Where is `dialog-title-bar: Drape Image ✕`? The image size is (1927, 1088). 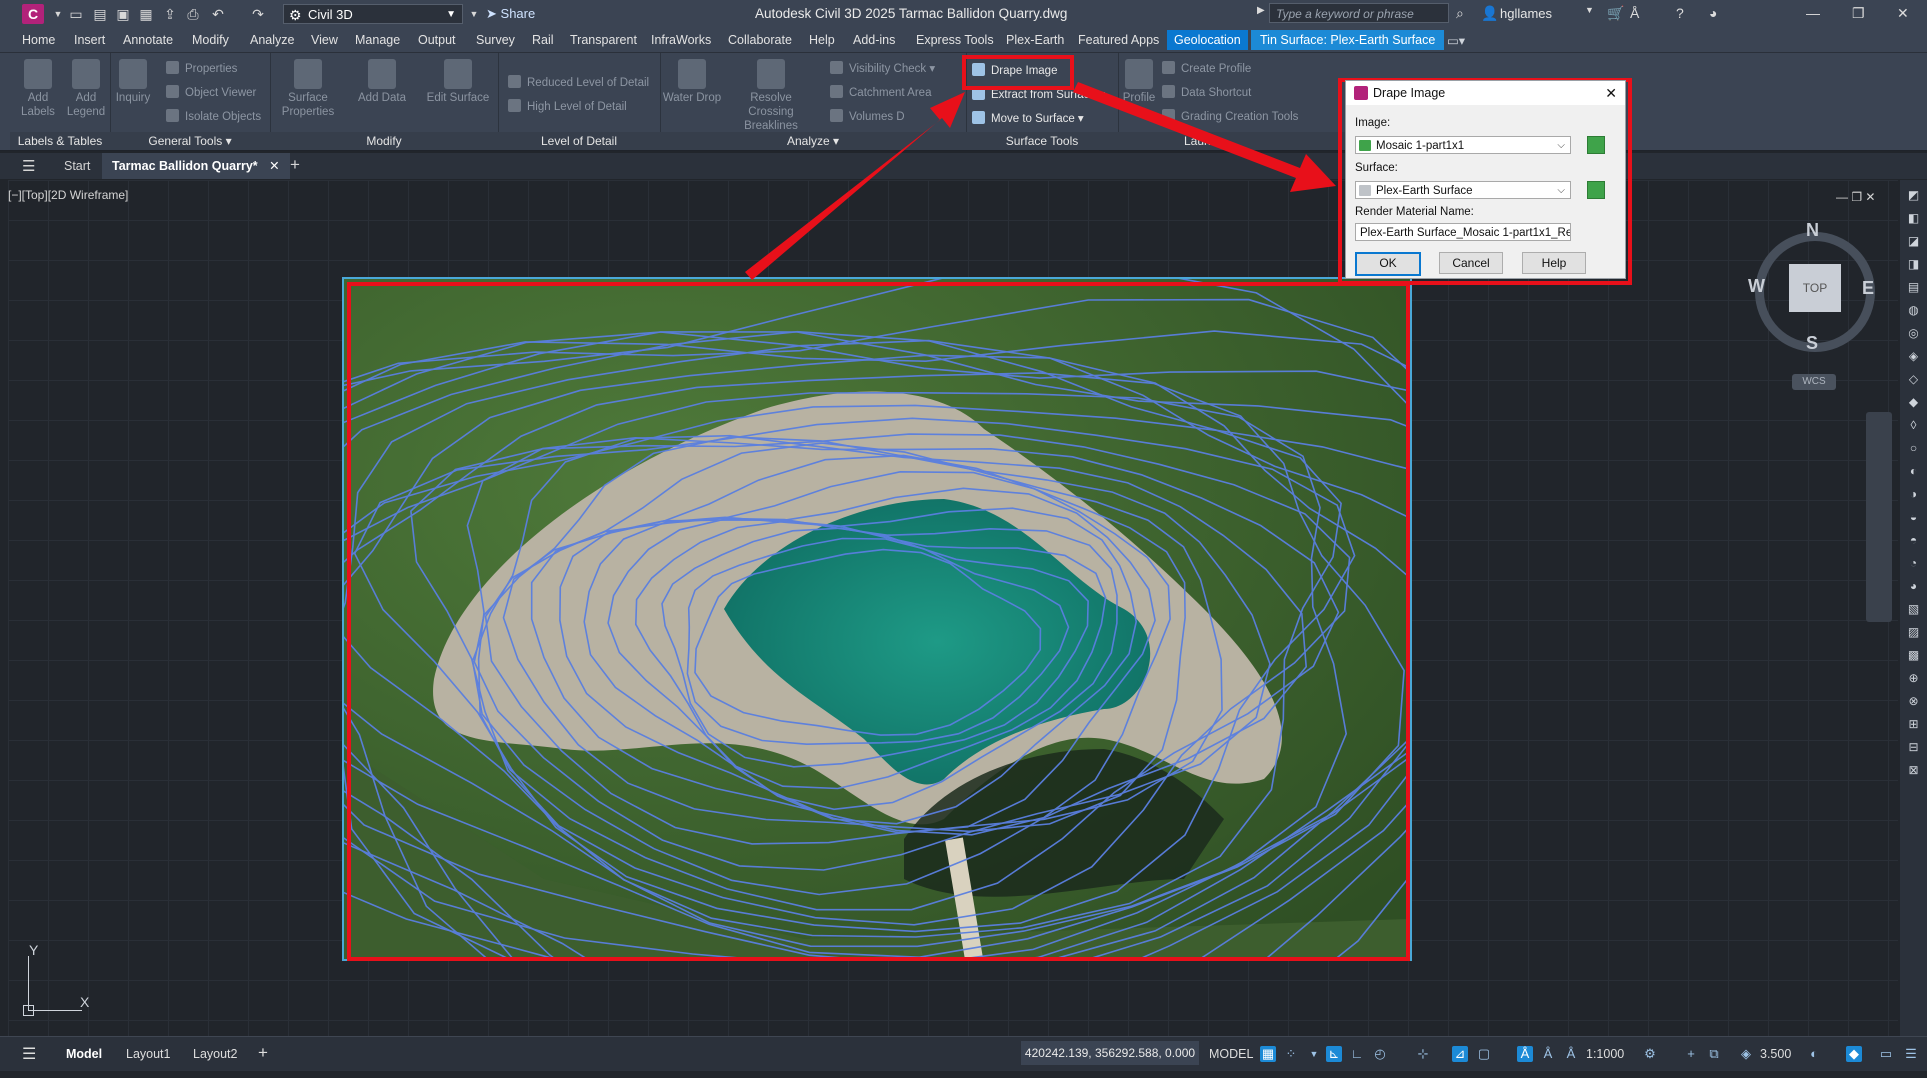 dialog-title-bar: Drape Image ✕ is located at coordinates (1485, 93).